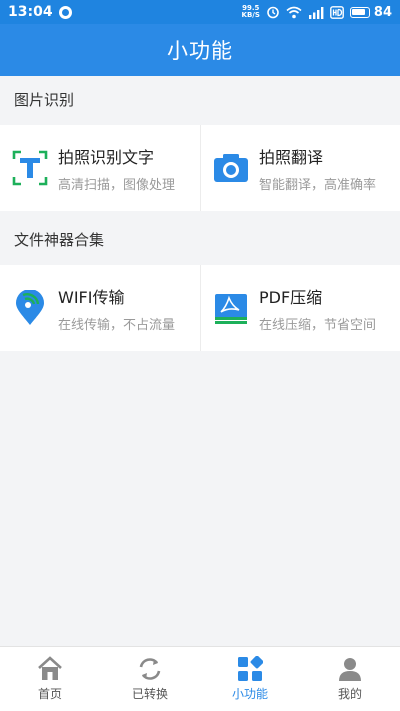 The image size is (400, 711). What do you see at coordinates (117, 325) in the screenshot?
I see `card-subtitle: 在线传输，不占流量` at bounding box center [117, 325].